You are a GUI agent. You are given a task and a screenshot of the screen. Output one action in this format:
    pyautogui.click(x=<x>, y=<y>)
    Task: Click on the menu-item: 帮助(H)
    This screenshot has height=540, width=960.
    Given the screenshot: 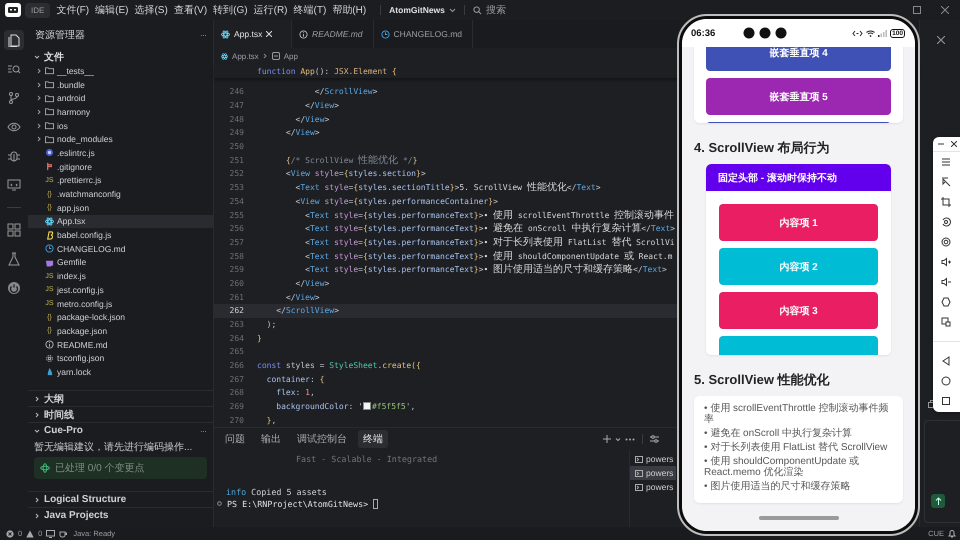 What is the action you would take?
    pyautogui.click(x=349, y=10)
    